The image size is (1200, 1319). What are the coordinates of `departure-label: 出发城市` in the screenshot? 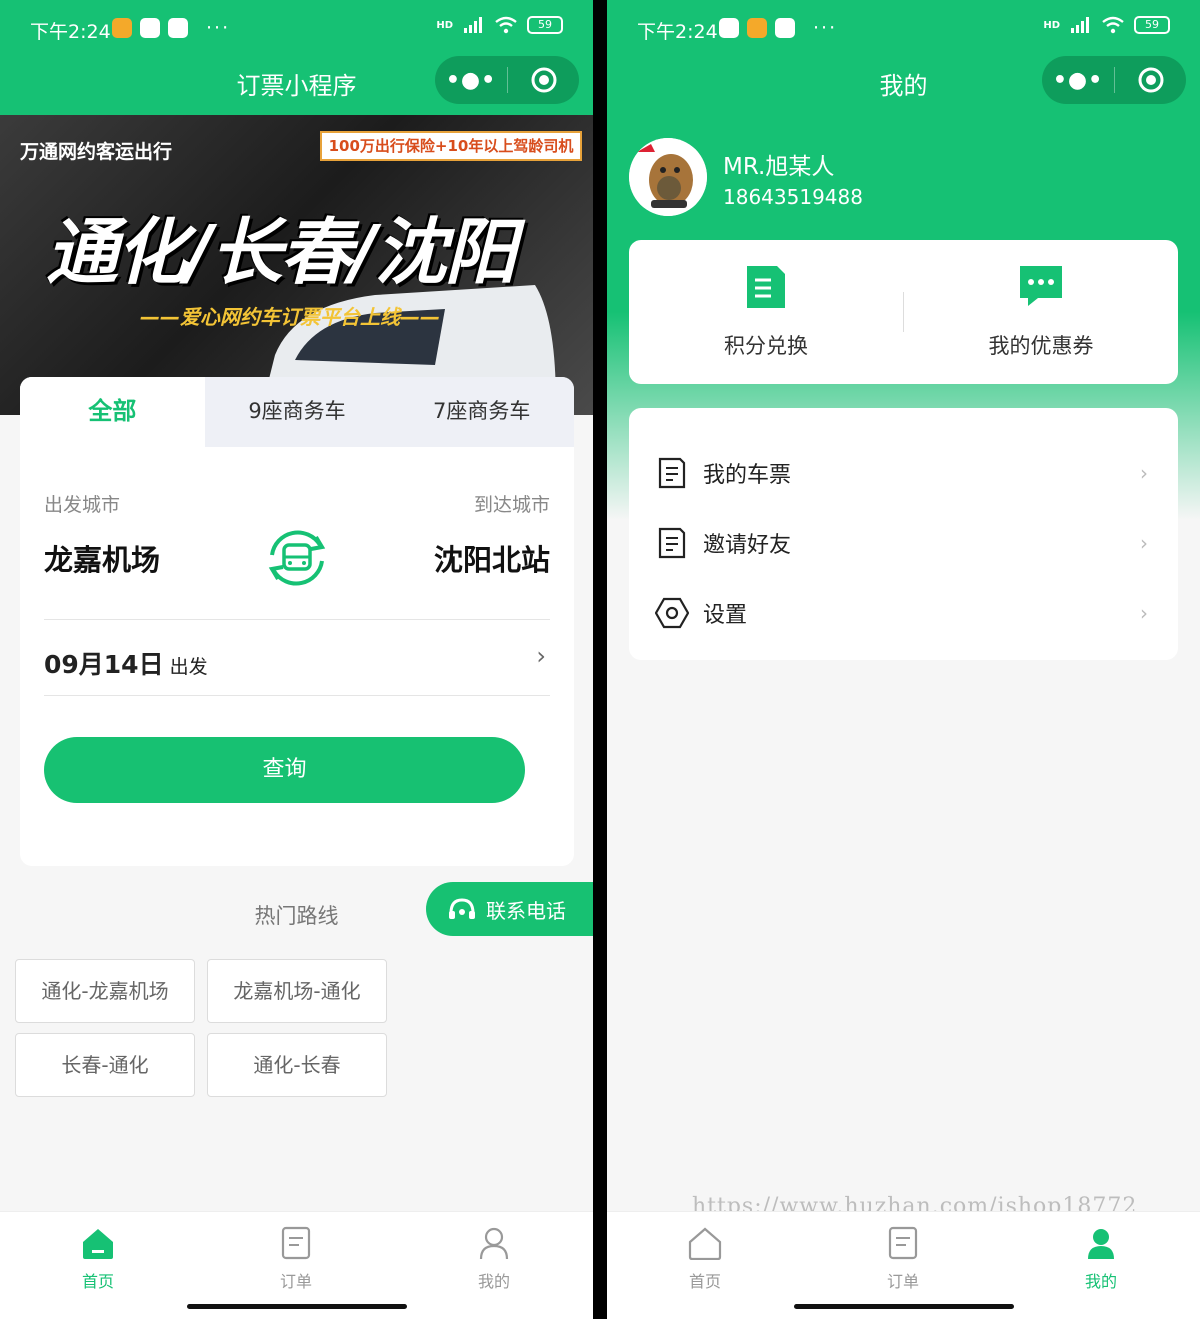 It's located at (82, 505).